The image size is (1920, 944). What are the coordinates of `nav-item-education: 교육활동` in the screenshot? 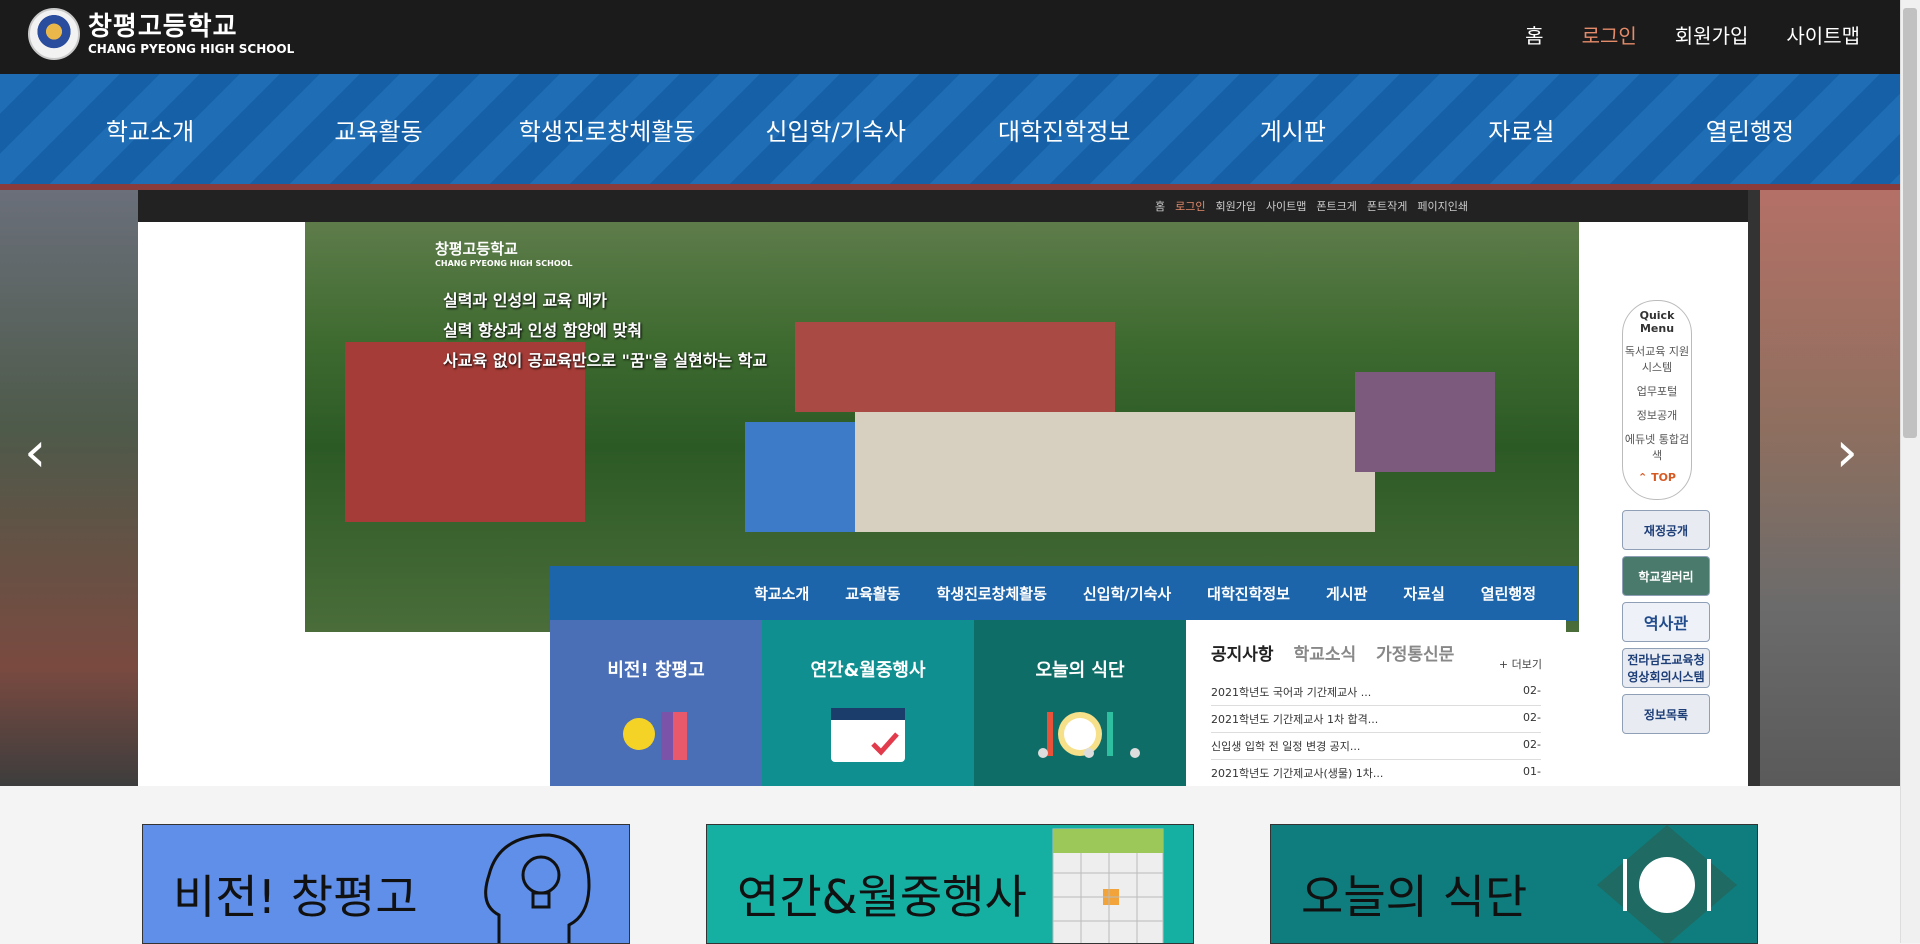 It's located at (379, 129).